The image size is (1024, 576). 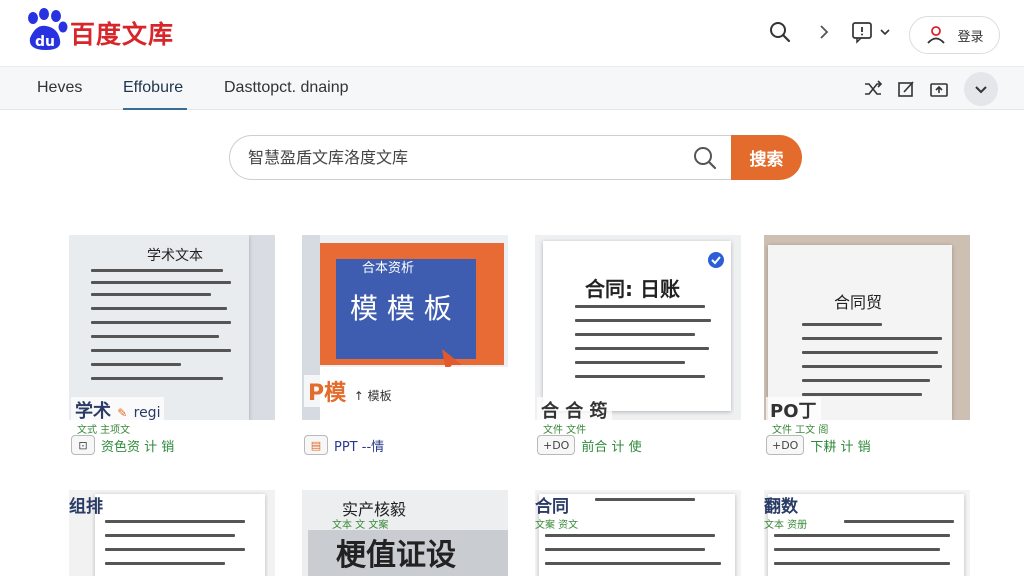 I want to click on document-thumbnail: 实产核毅 文本 文 文案 梗值证设, so click(x=405, y=533).